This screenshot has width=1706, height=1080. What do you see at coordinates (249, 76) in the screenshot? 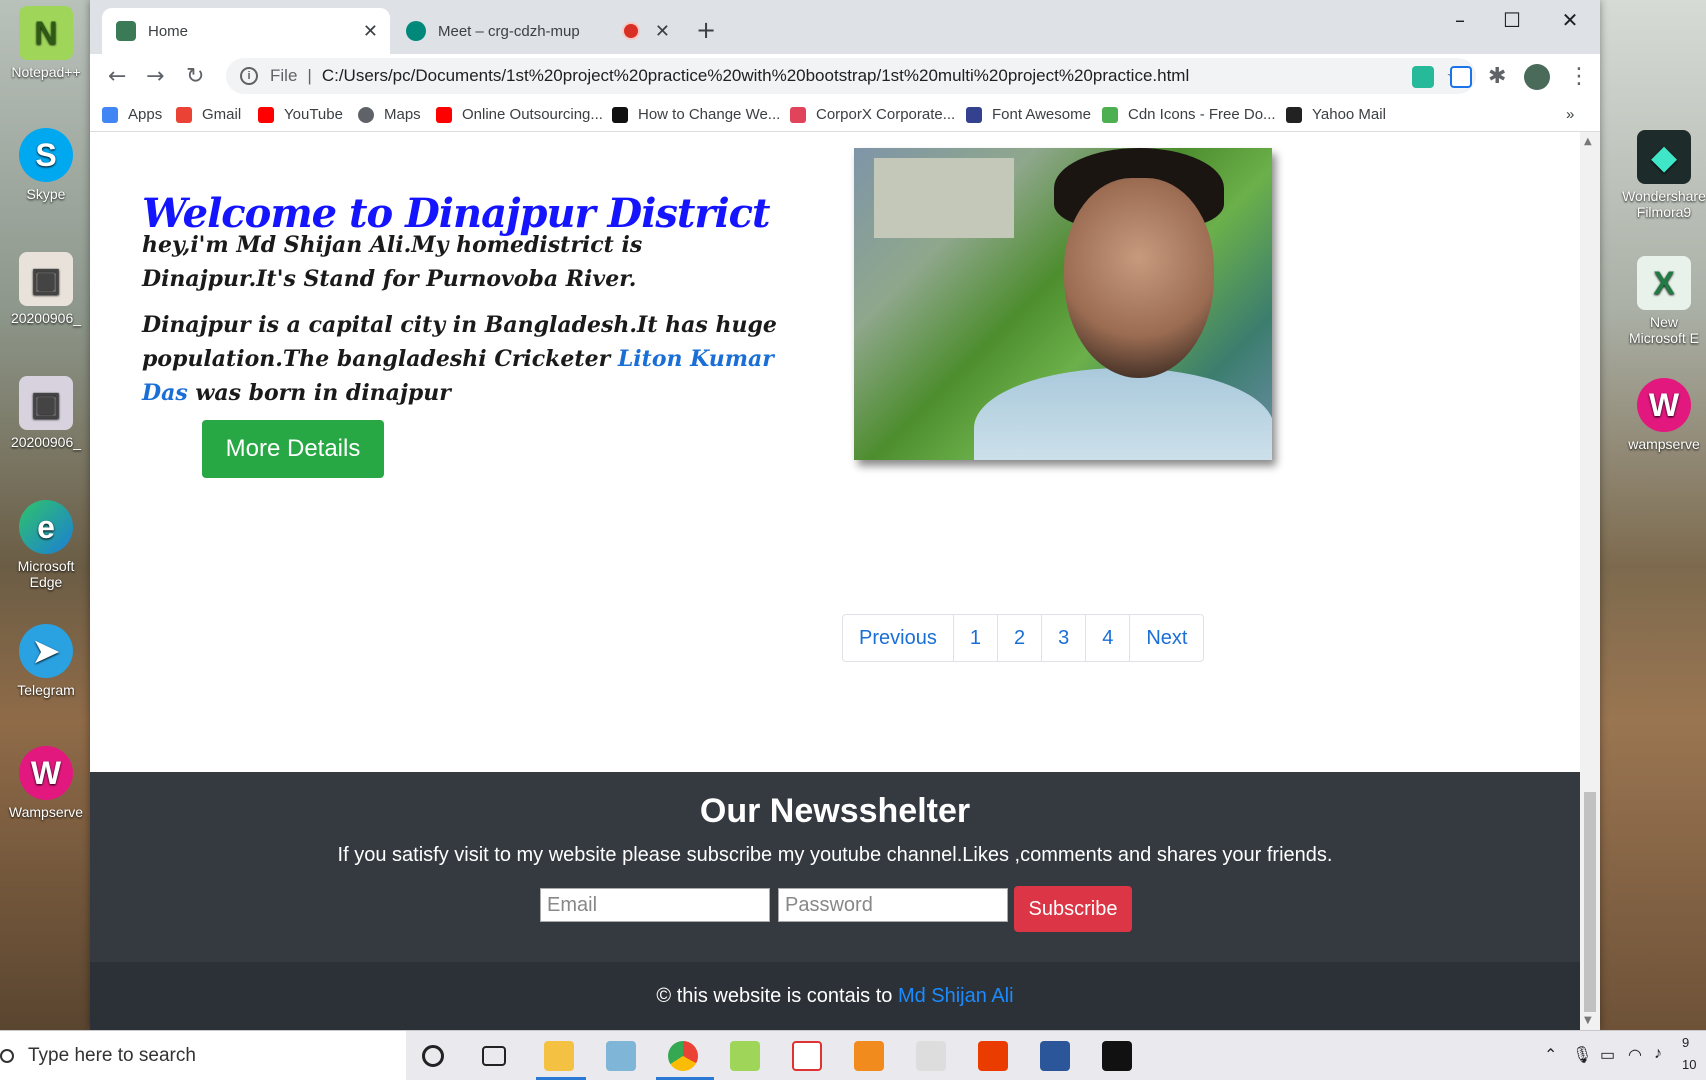
I see `site-info-icon: i` at bounding box center [249, 76].